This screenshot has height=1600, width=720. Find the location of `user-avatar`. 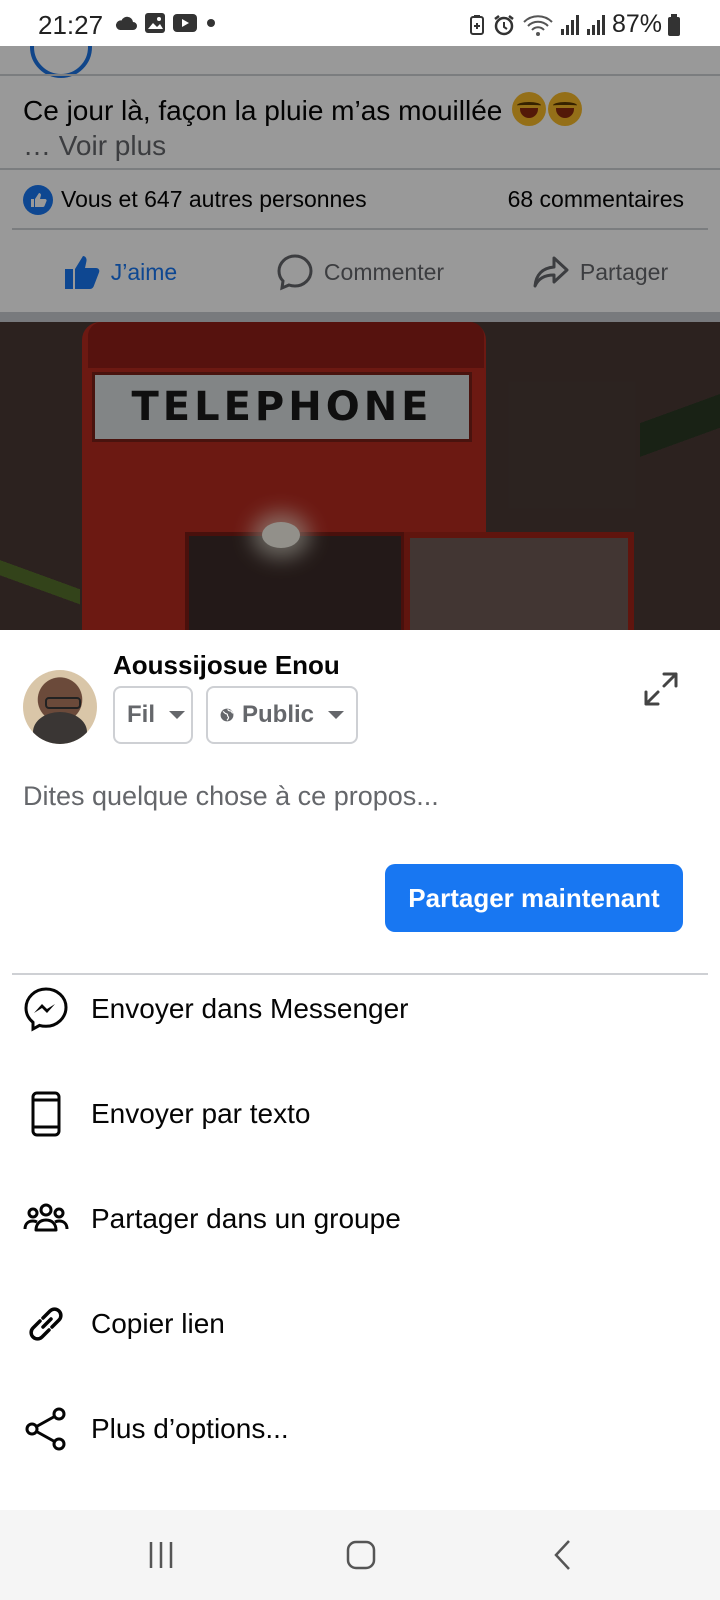

user-avatar is located at coordinates (60, 707).